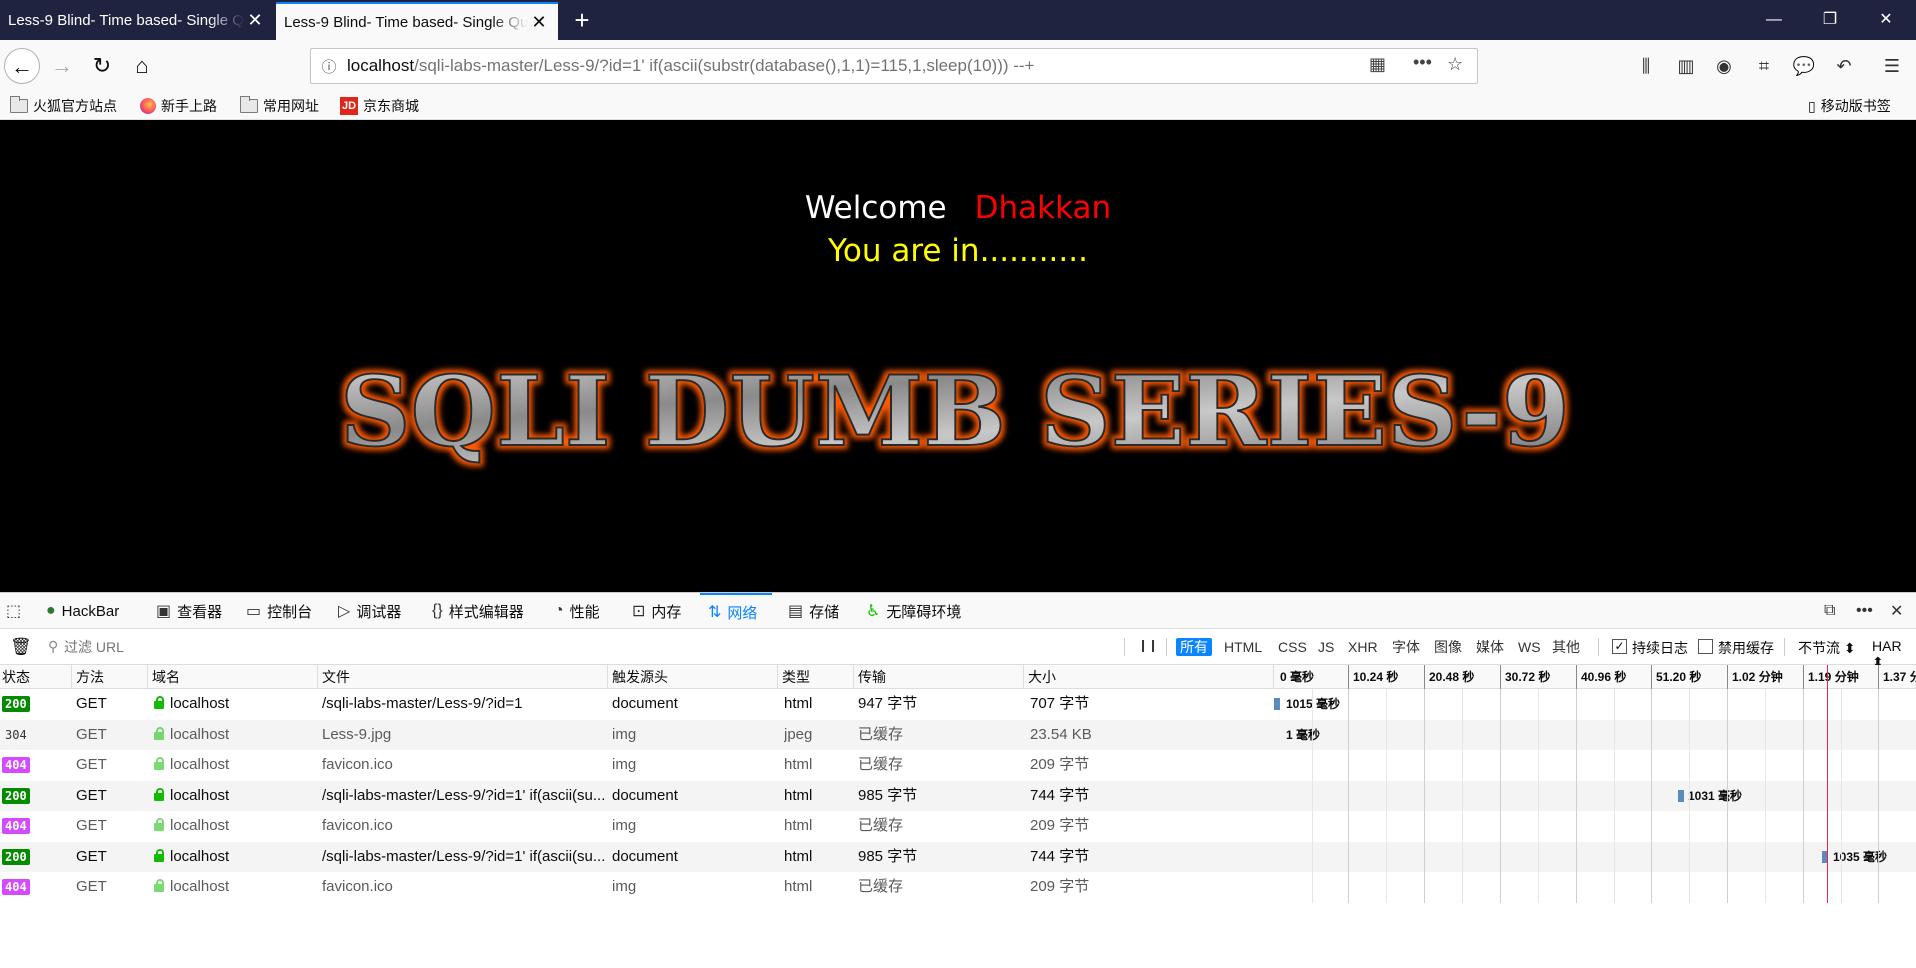 Image resolution: width=1916 pixels, height=968 pixels. What do you see at coordinates (1686, 66) in the screenshot?
I see `sidebar-icon: ▥` at bounding box center [1686, 66].